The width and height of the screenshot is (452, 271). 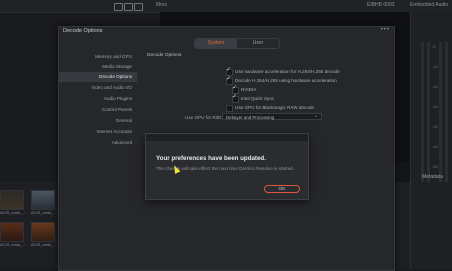 I want to click on dialog-menu-icon: •••, so click(x=385, y=30).